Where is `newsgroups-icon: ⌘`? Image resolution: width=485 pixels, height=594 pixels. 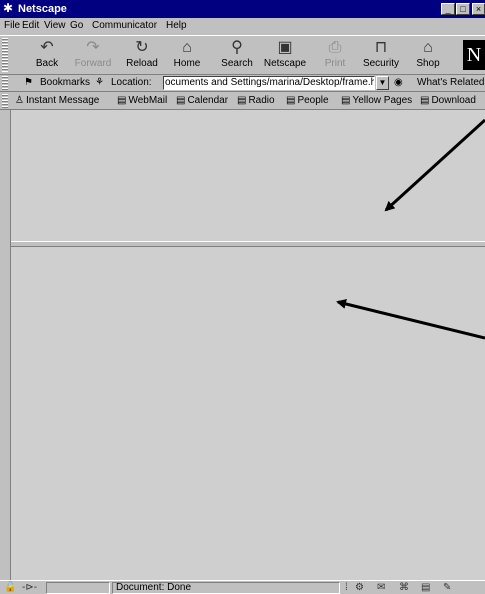 newsgroups-icon: ⌘ is located at coordinates (404, 587).